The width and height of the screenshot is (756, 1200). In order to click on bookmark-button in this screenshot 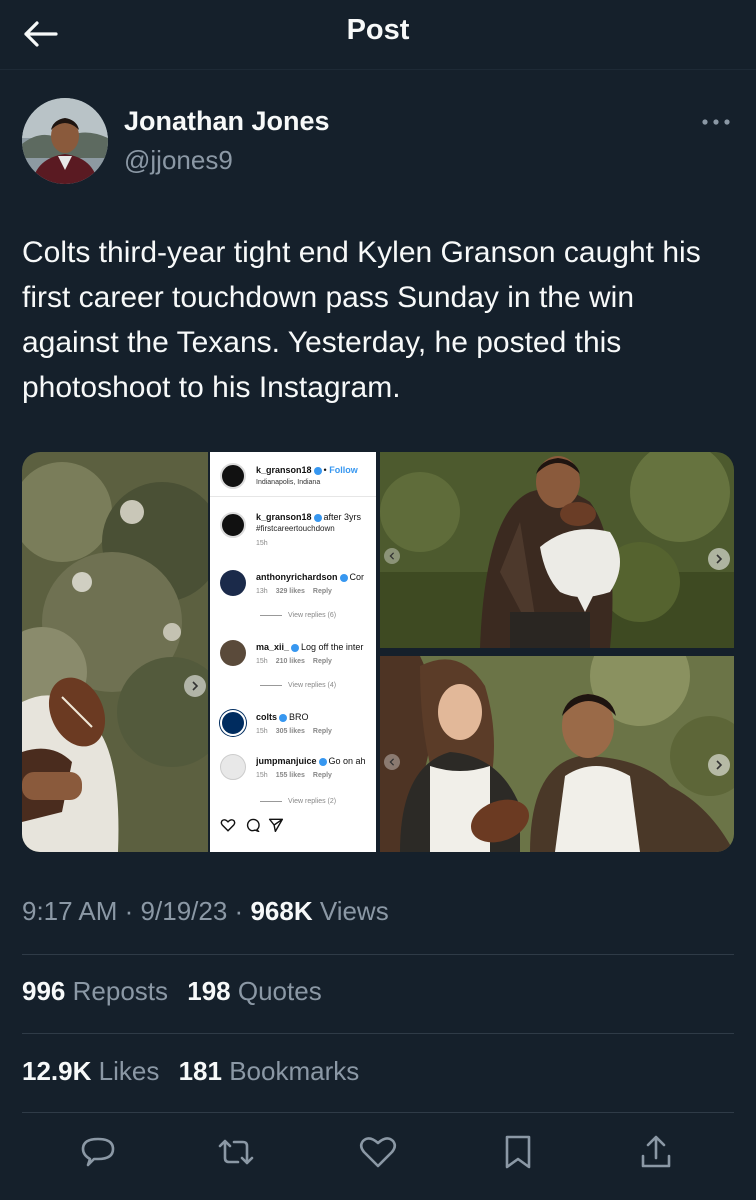, I will do `click(518, 1152)`.